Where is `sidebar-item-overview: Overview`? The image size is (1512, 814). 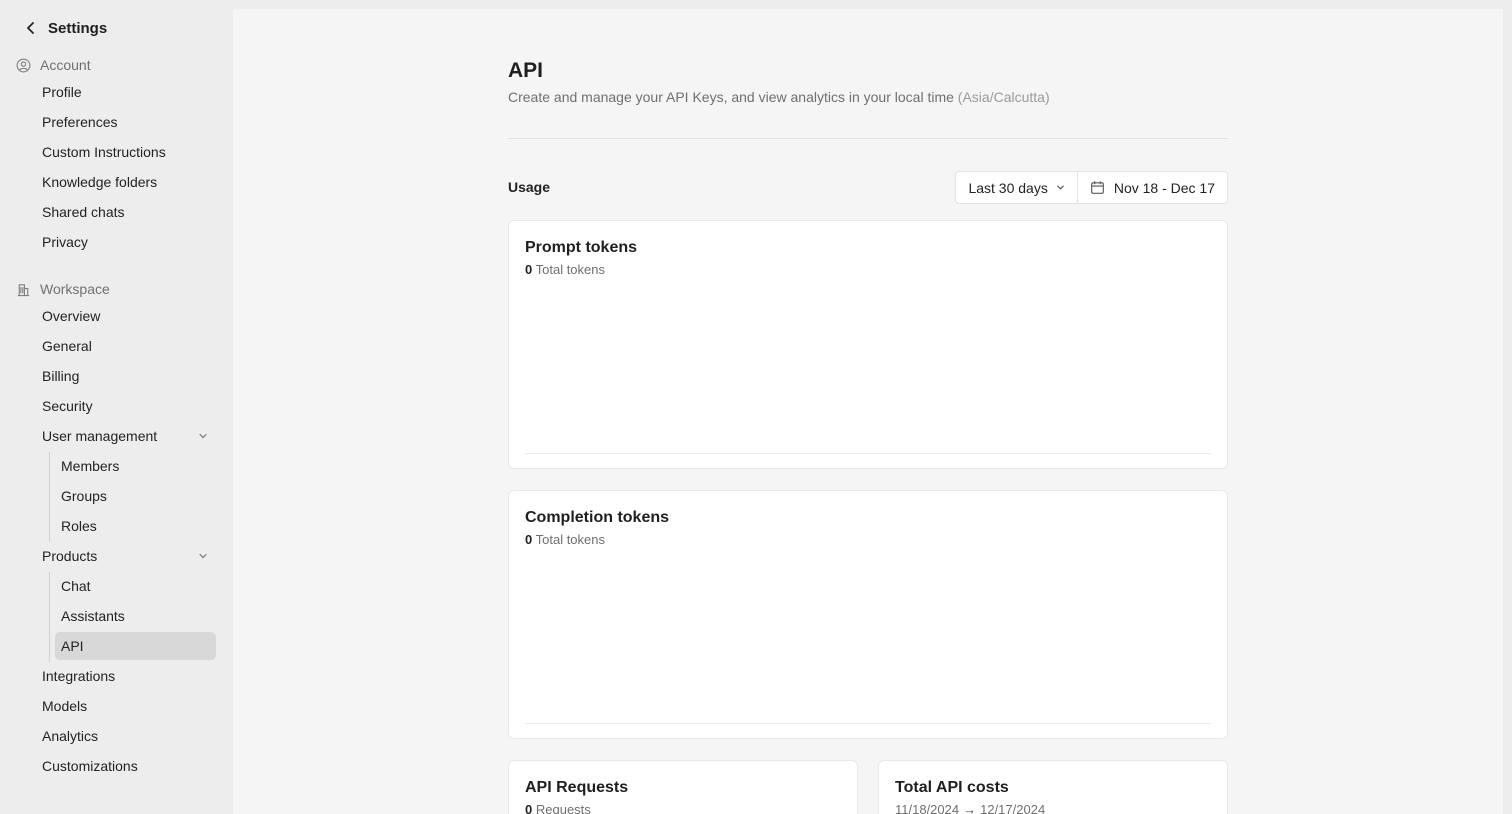
sidebar-item-overview: Overview is located at coordinates (126, 316).